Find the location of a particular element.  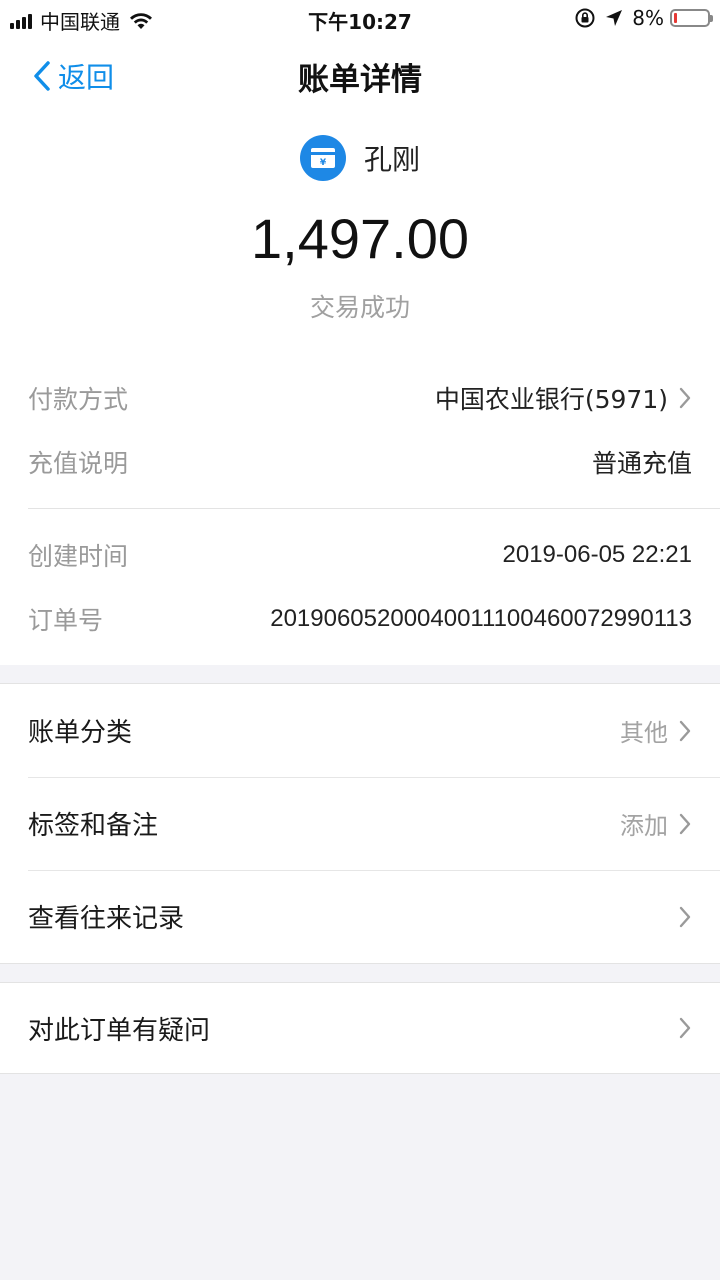

payment-method-row: 付款方式 中国农业银行(5971) is located at coordinates (360, 398).